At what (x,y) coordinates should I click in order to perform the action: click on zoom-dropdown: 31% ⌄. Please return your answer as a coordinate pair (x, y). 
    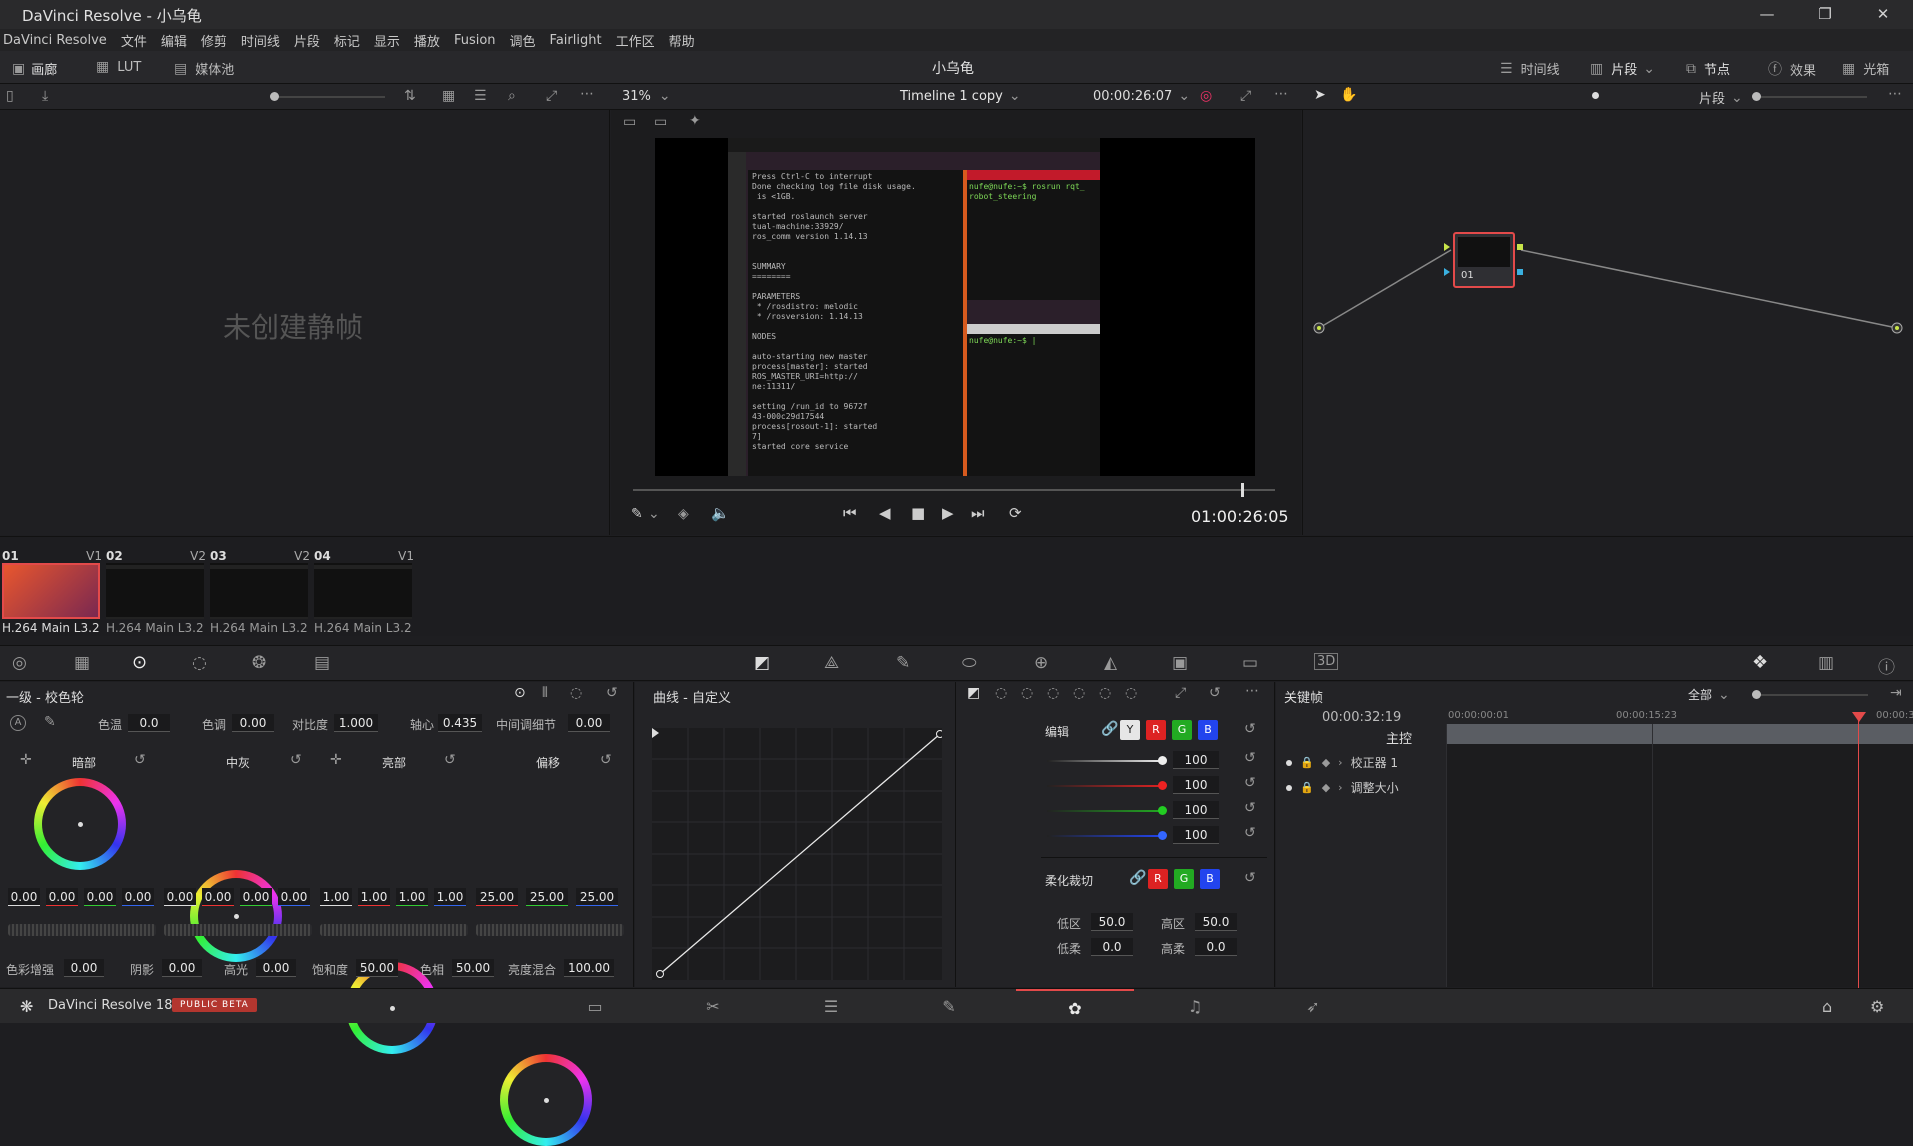
    Looking at the image, I should click on (646, 96).